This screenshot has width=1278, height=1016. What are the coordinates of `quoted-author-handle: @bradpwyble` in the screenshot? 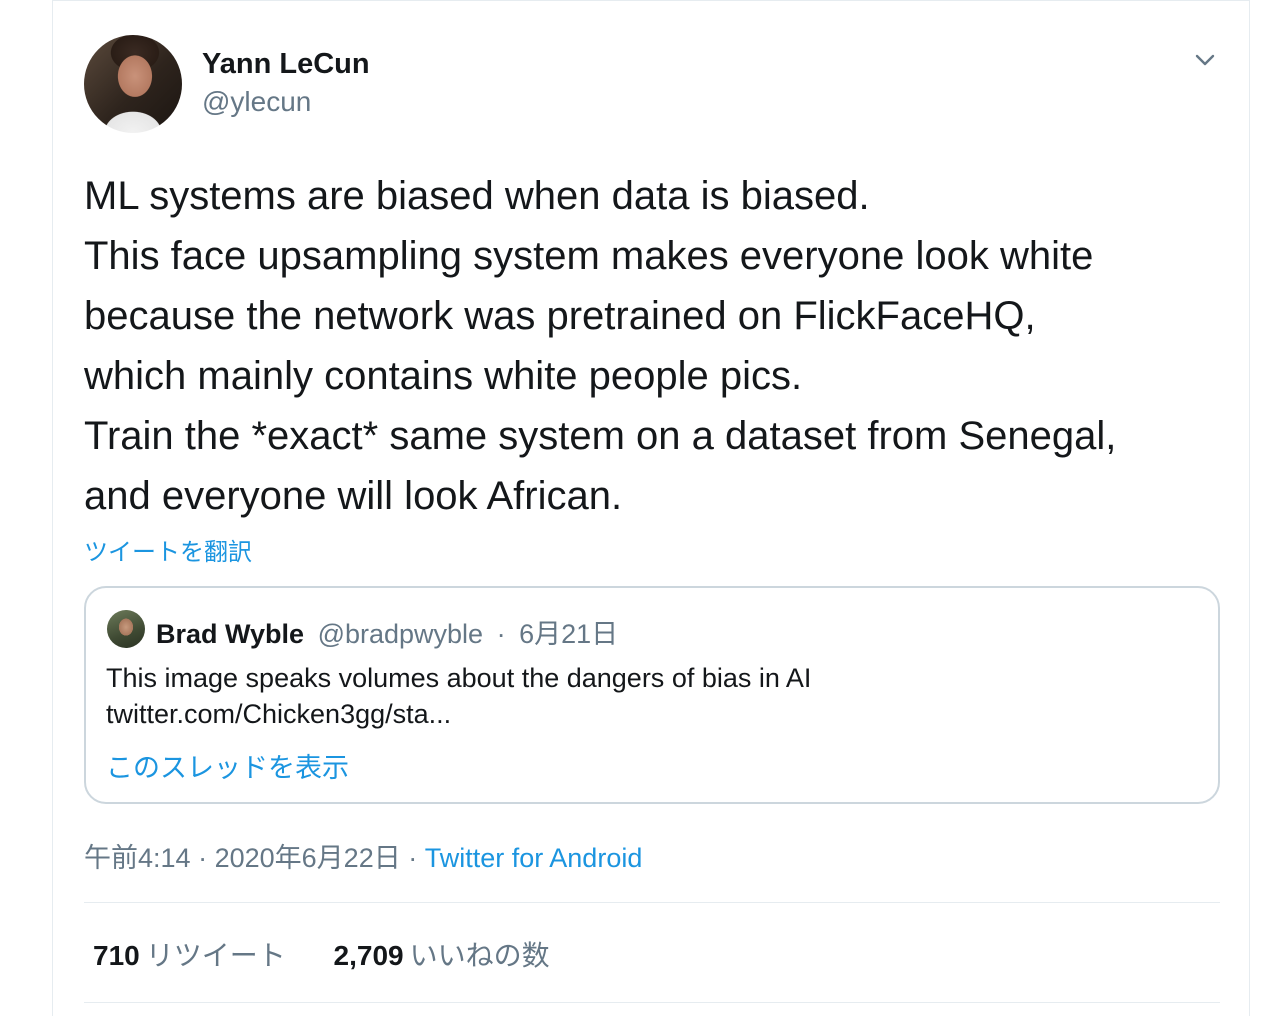 It's located at (400, 634).